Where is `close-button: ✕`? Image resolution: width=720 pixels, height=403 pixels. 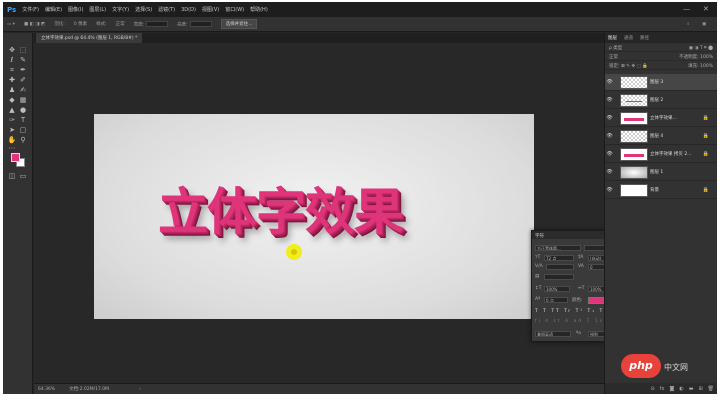
close-button: ✕ is located at coordinates (706, 9).